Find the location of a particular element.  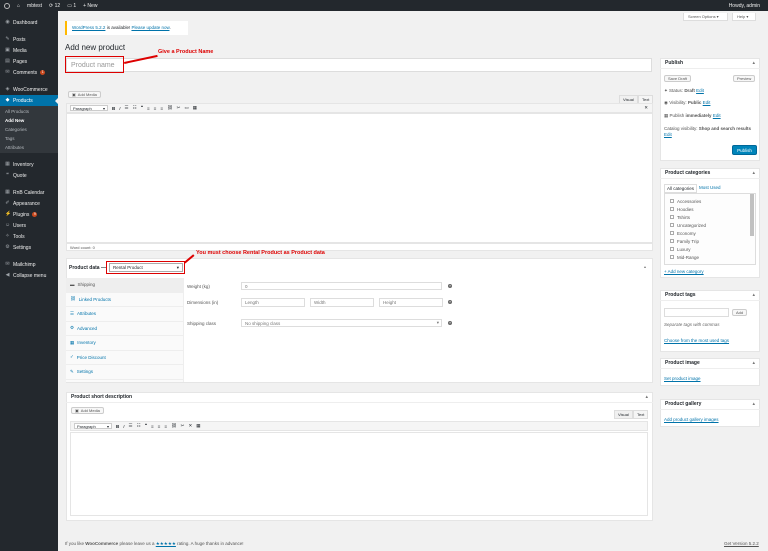

submenu-item: Attributes is located at coordinates (29, 147).